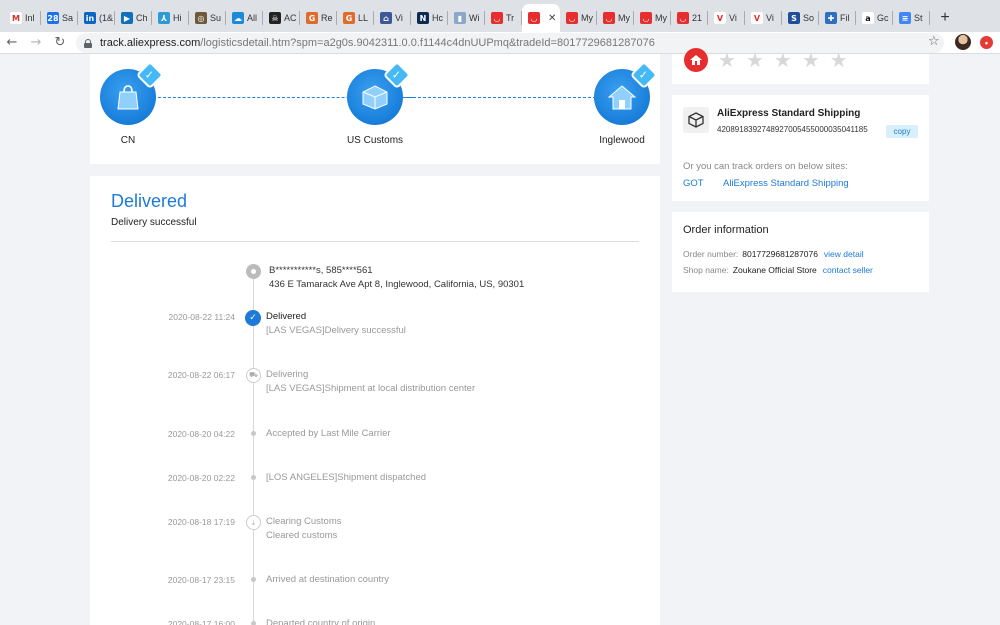  I want to click on tab-title: So, so click(809, 18).